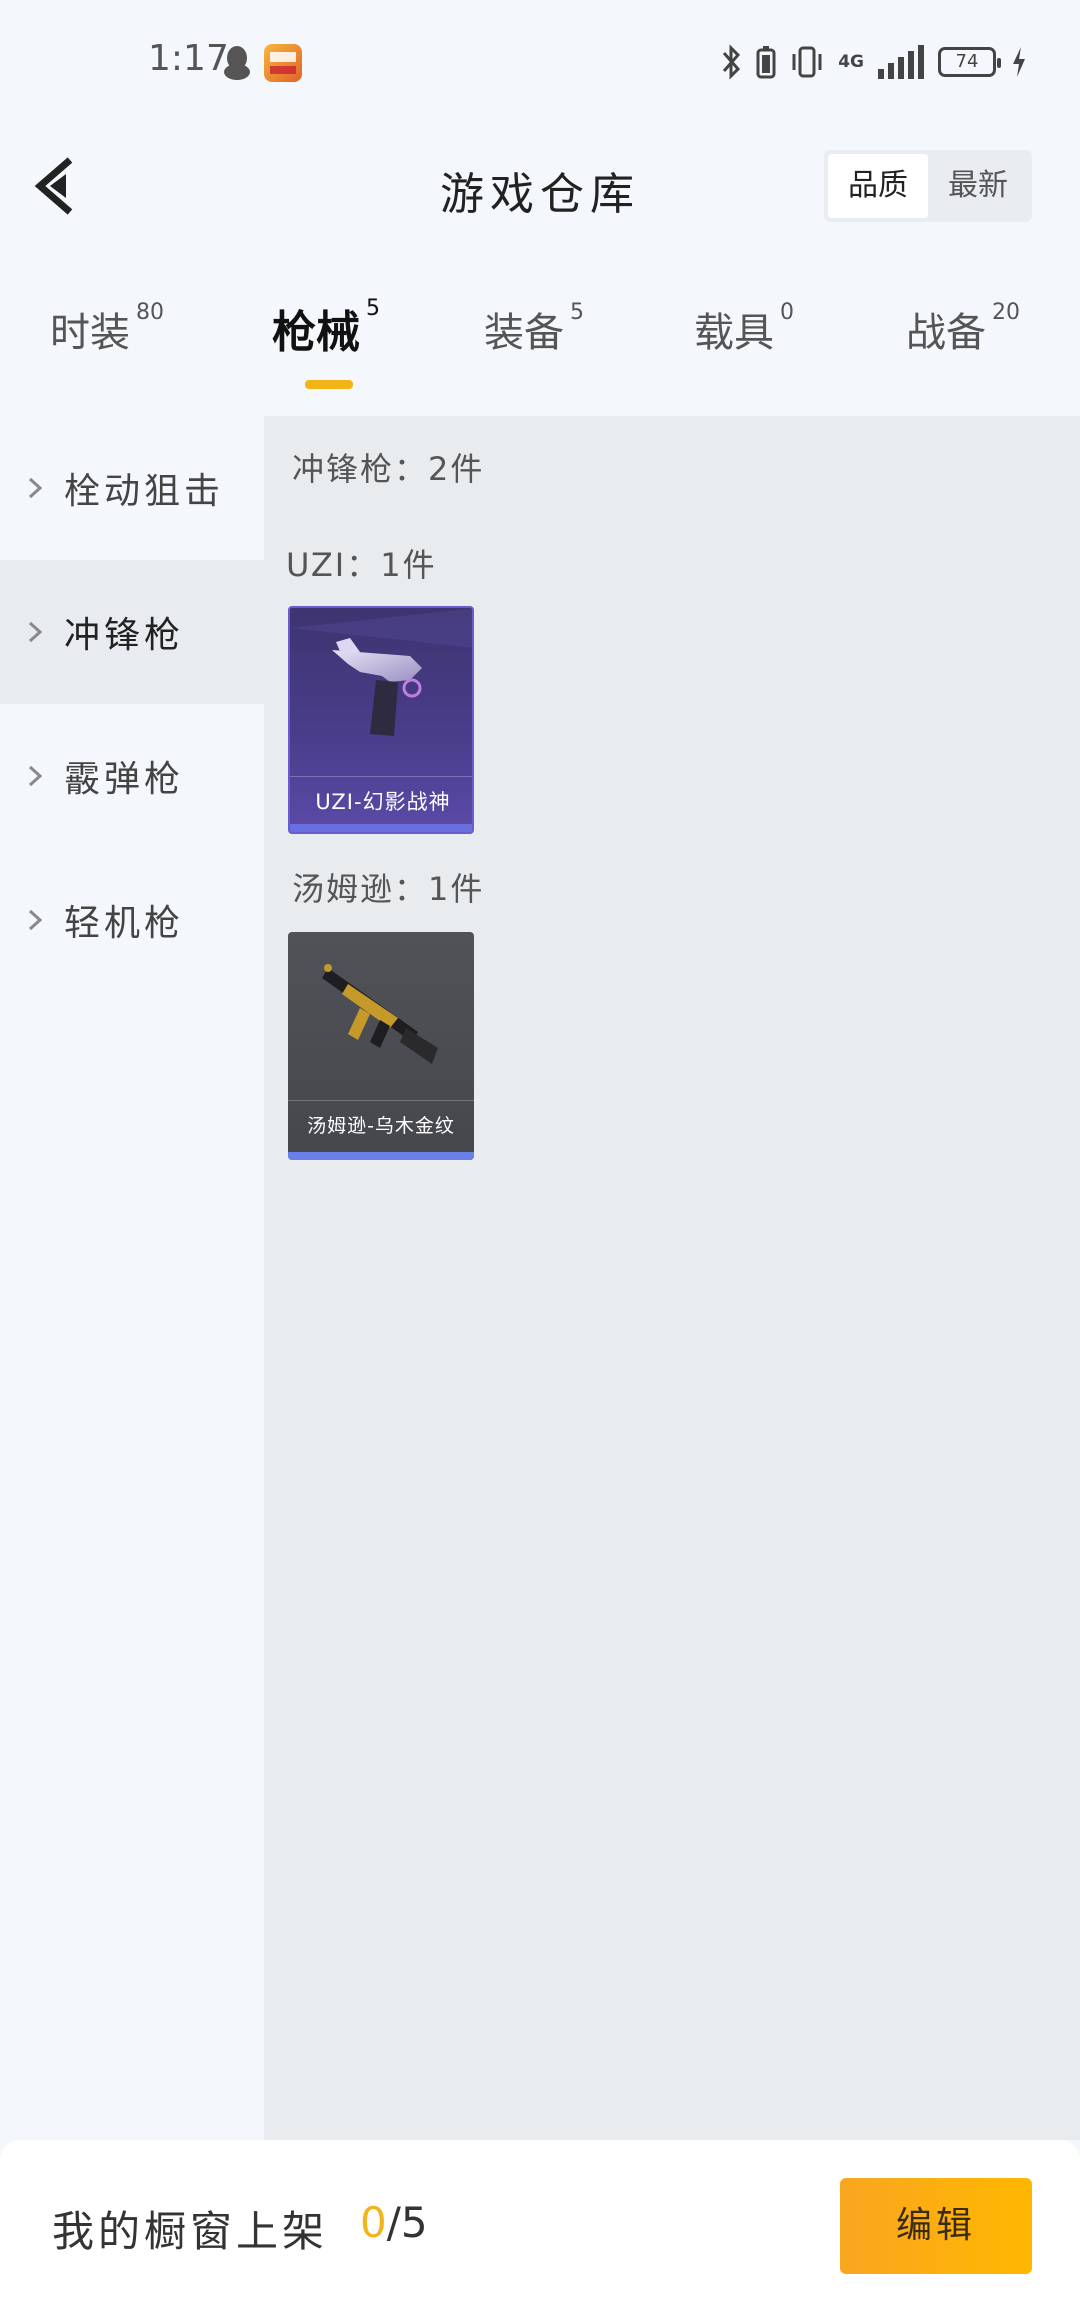 This screenshot has height=2310, width=1080. Describe the element at coordinates (316, 332) in the screenshot. I see `tab-label: 枪械` at that location.